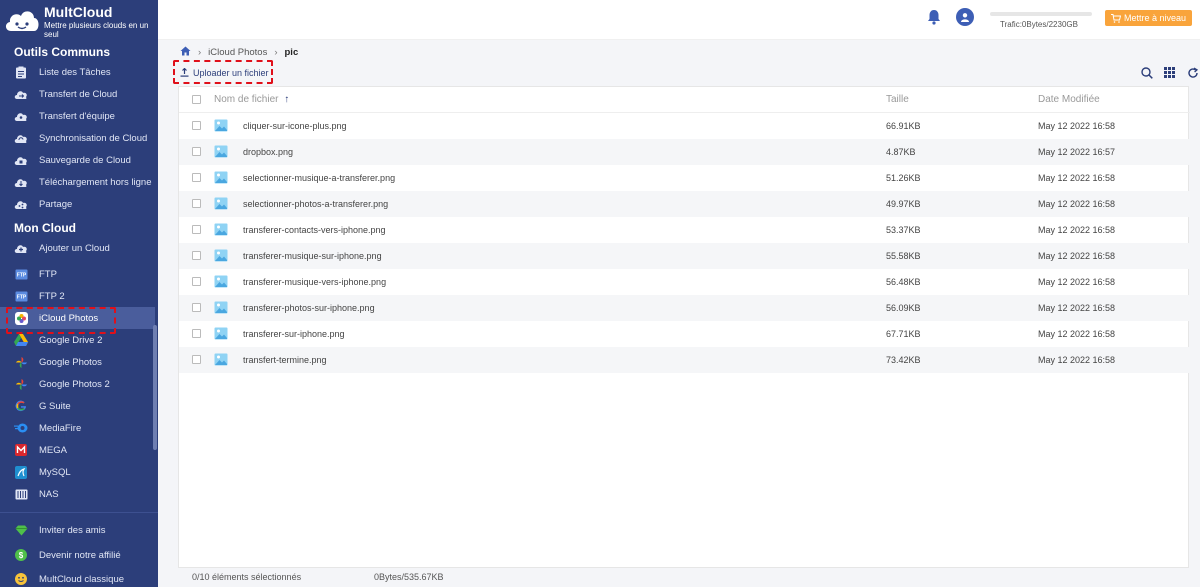 This screenshot has height=587, width=1200. I want to click on cart-icon, so click(1115, 18).